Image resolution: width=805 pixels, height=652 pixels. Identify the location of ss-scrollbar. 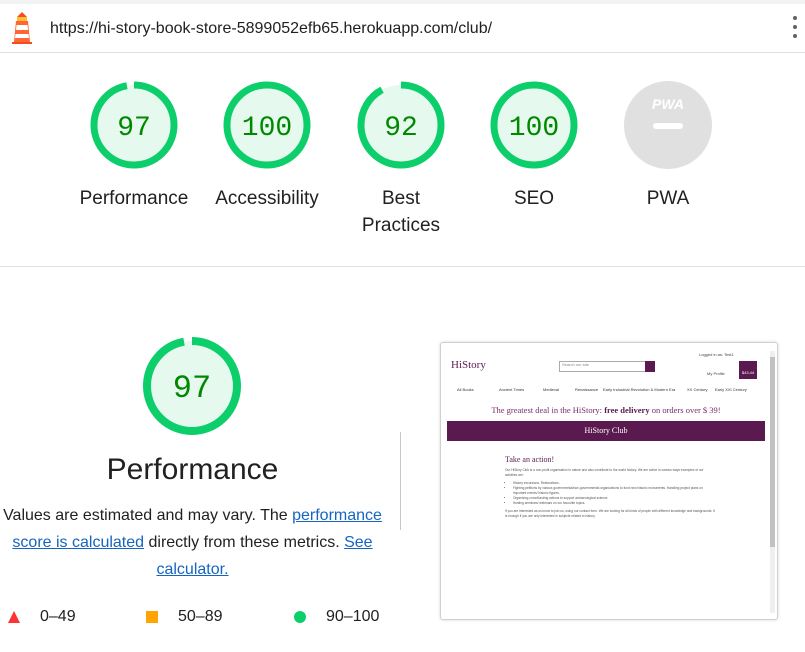
(772, 482).